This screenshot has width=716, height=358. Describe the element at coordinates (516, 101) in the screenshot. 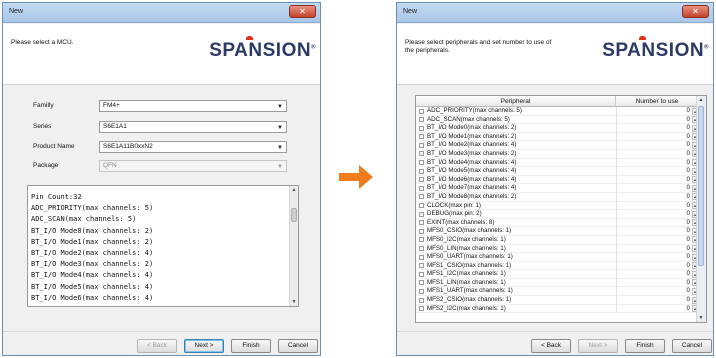

I see `column-peripheral: Peripheral` at that location.